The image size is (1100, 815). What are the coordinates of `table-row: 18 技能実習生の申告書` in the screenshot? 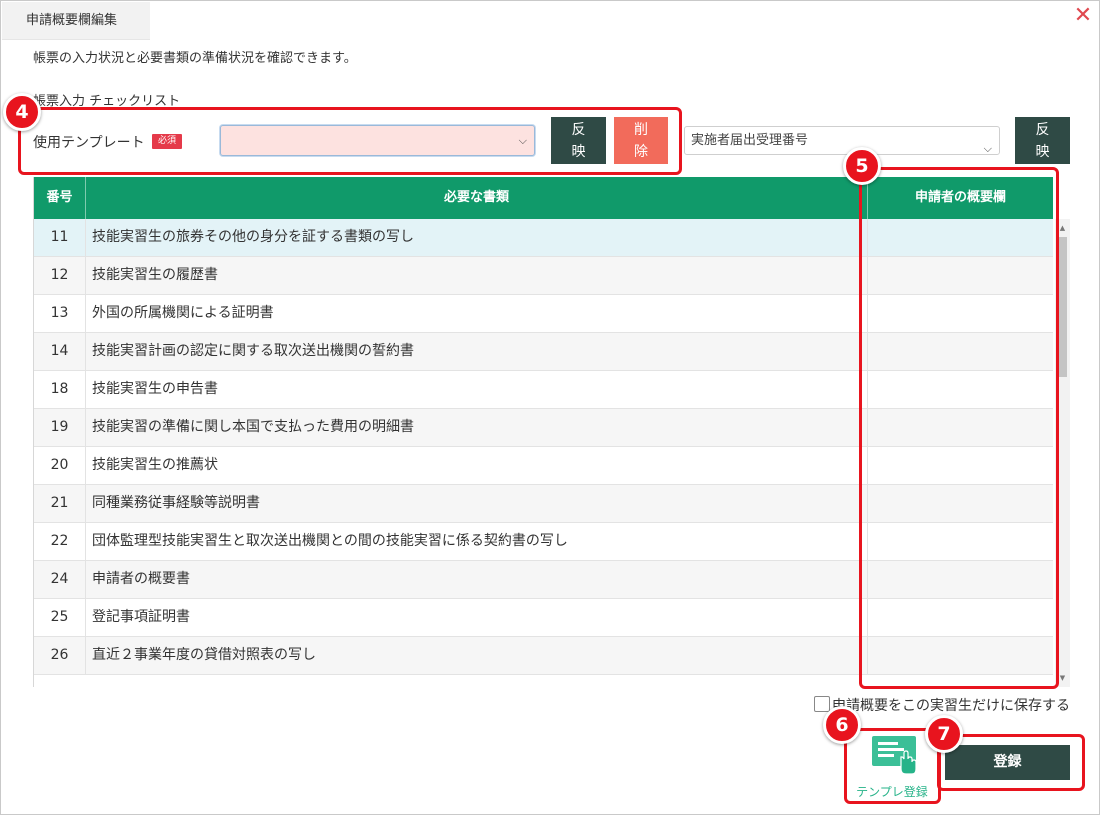 It's located at (543, 390).